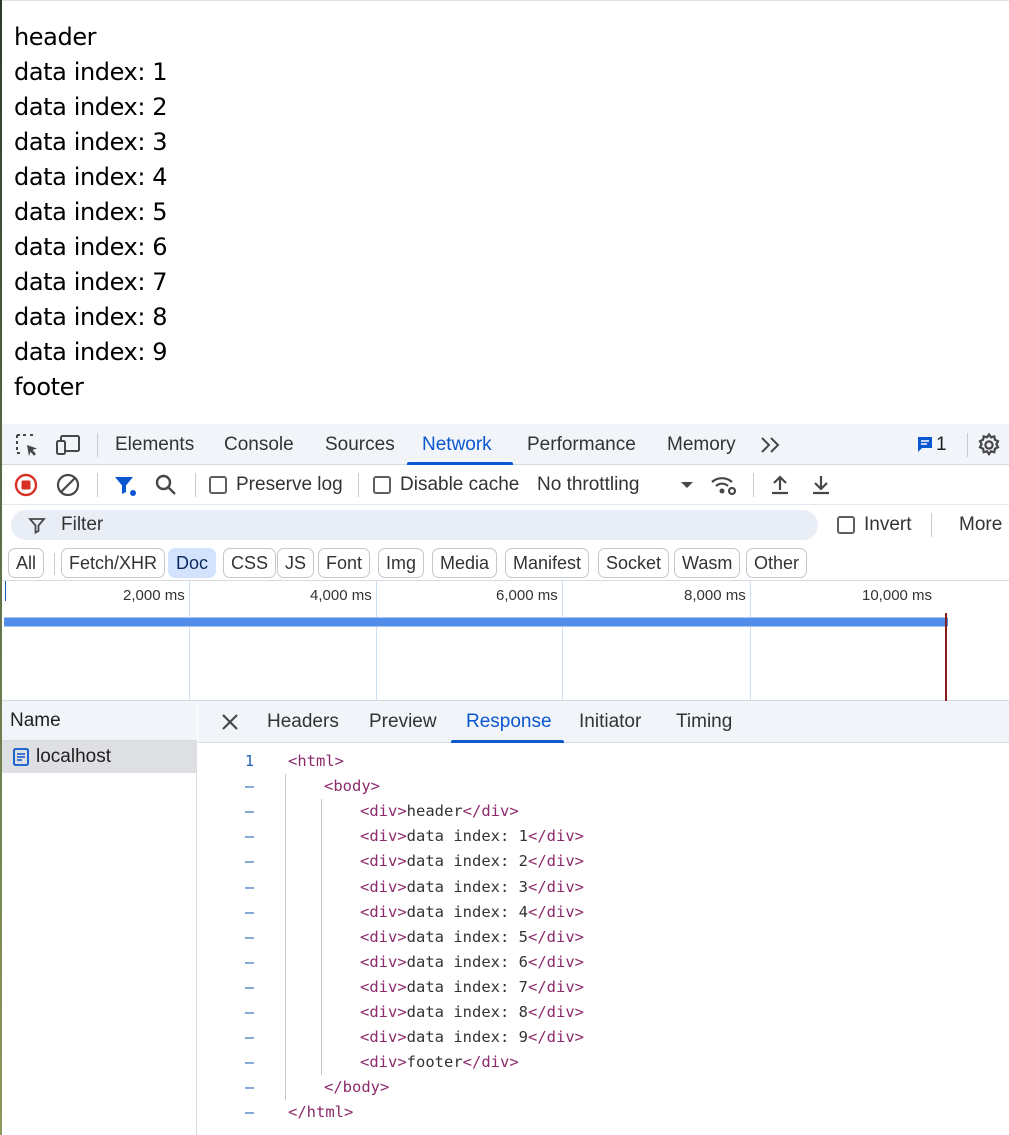 The image size is (1009, 1135). What do you see at coordinates (68, 485) in the screenshot?
I see `clear-icon` at bounding box center [68, 485].